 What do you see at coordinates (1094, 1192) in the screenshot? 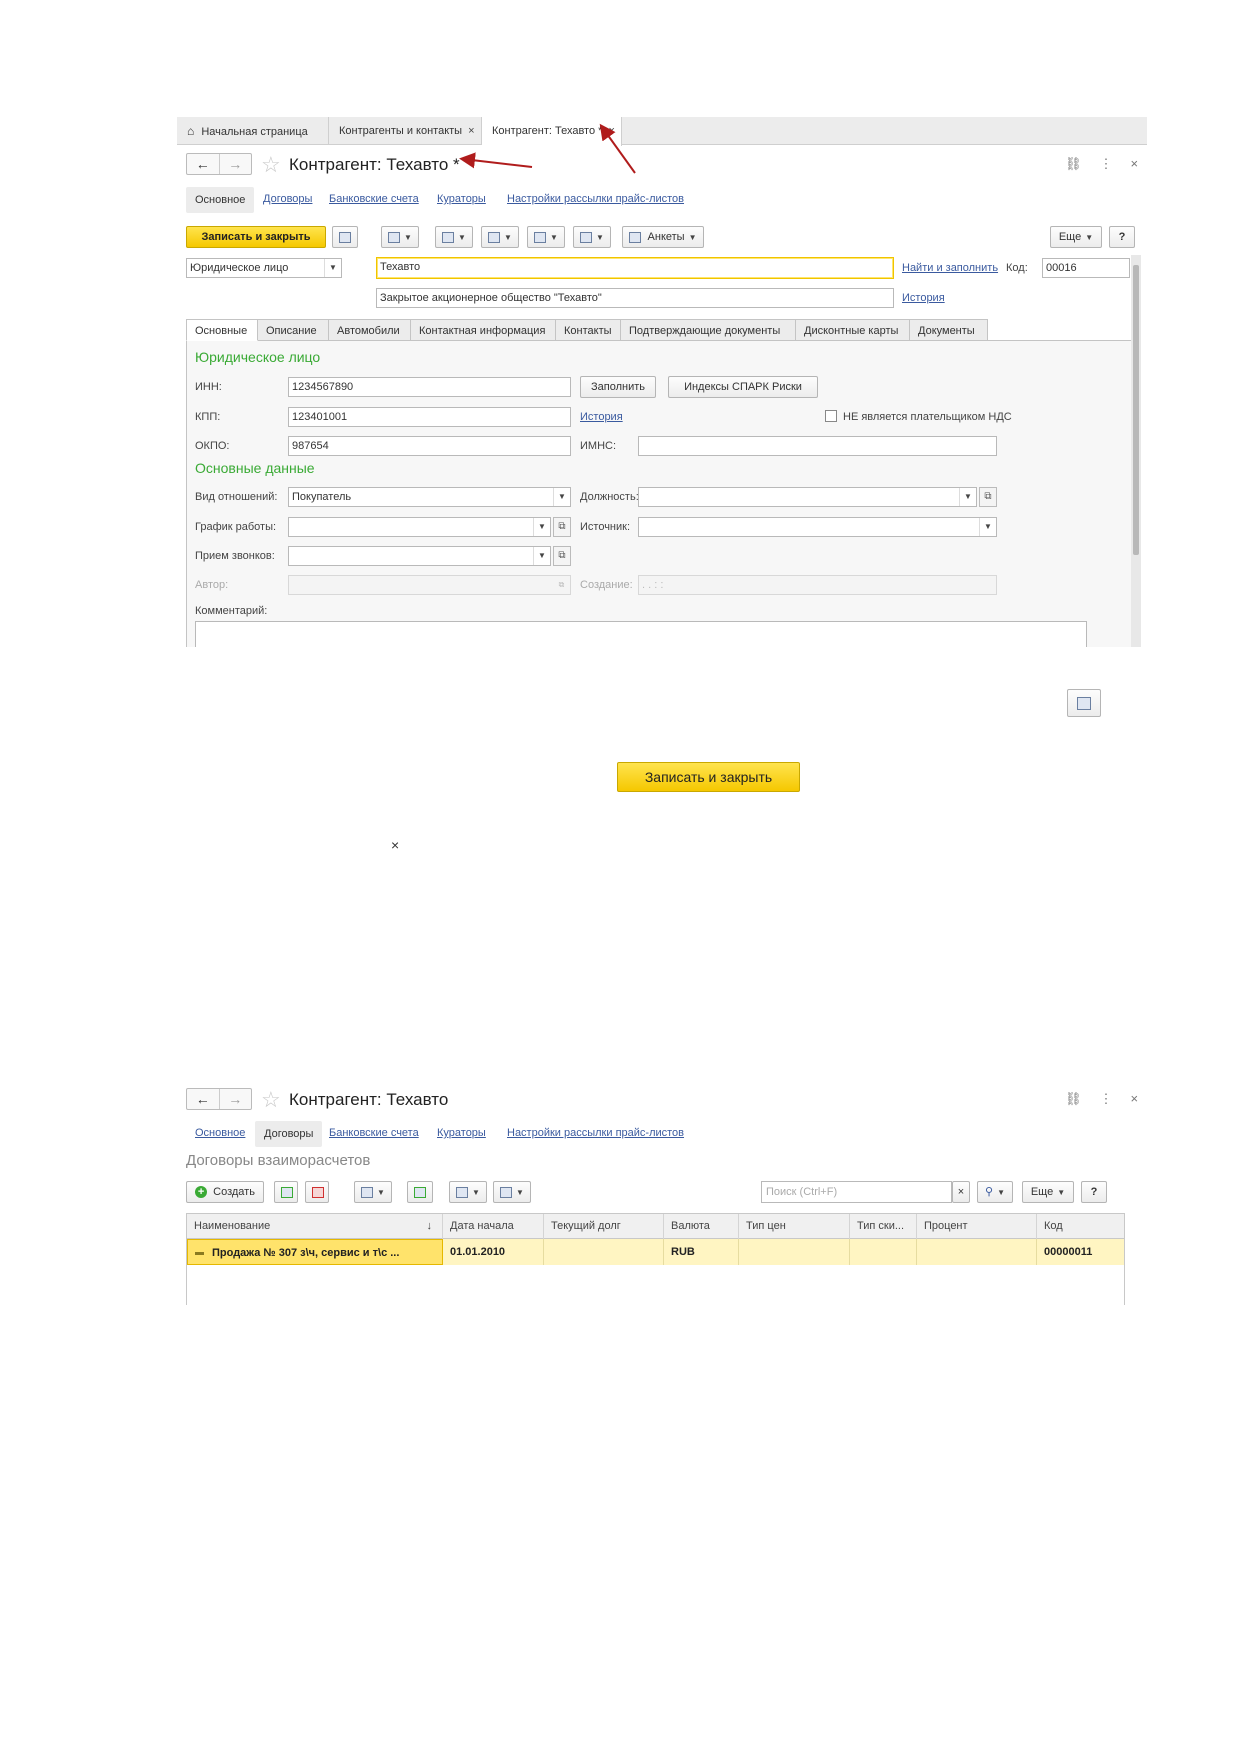
I see `help-button: ?` at bounding box center [1094, 1192].